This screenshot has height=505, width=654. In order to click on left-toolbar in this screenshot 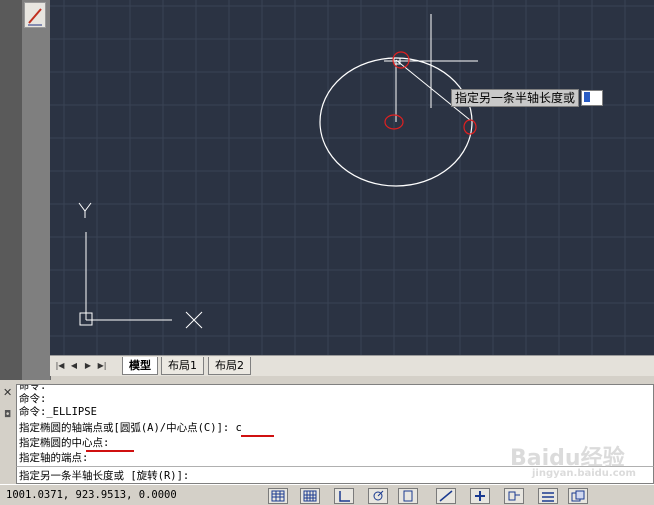, I will do `click(36, 190)`.